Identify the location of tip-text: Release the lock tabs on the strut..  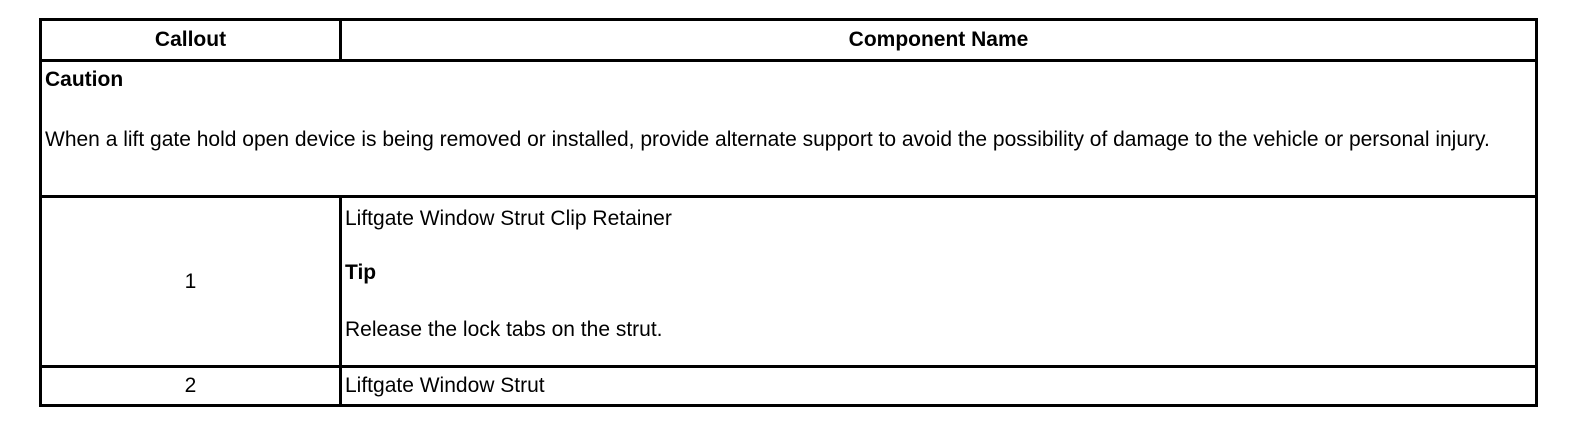
(504, 329).